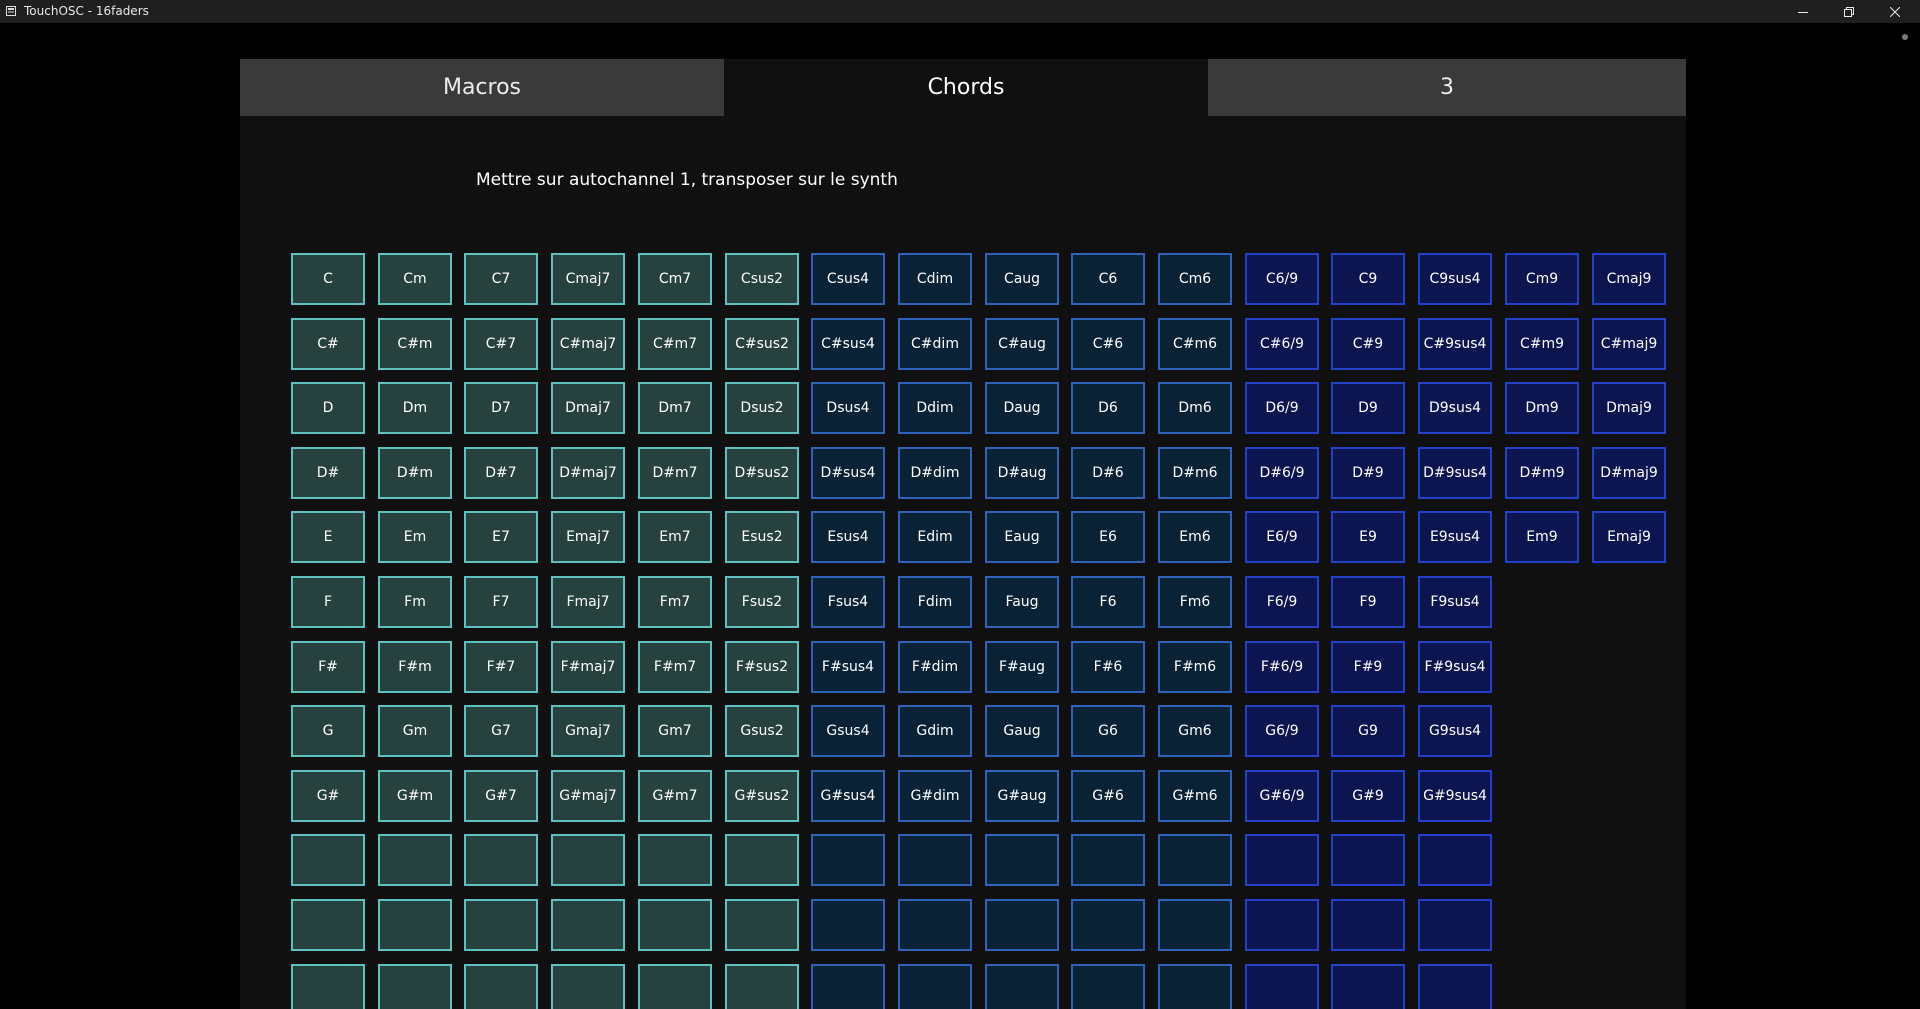  Describe the element at coordinates (588, 408) in the screenshot. I see `chord-button: Dmaj7` at that location.